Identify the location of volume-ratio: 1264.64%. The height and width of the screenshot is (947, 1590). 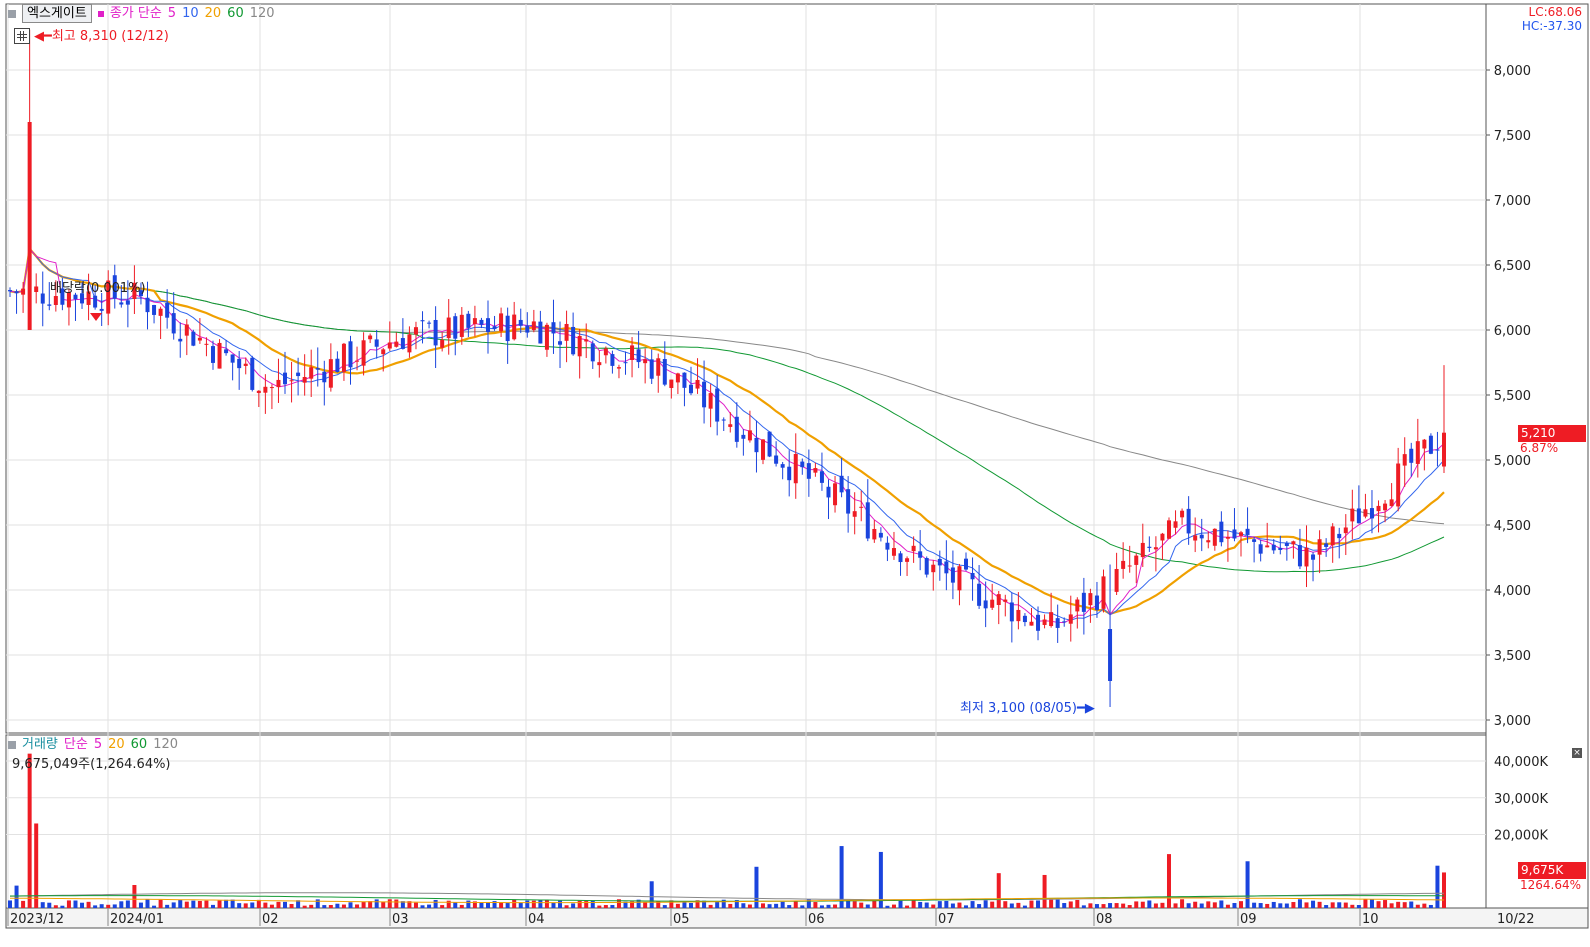
(1551, 885).